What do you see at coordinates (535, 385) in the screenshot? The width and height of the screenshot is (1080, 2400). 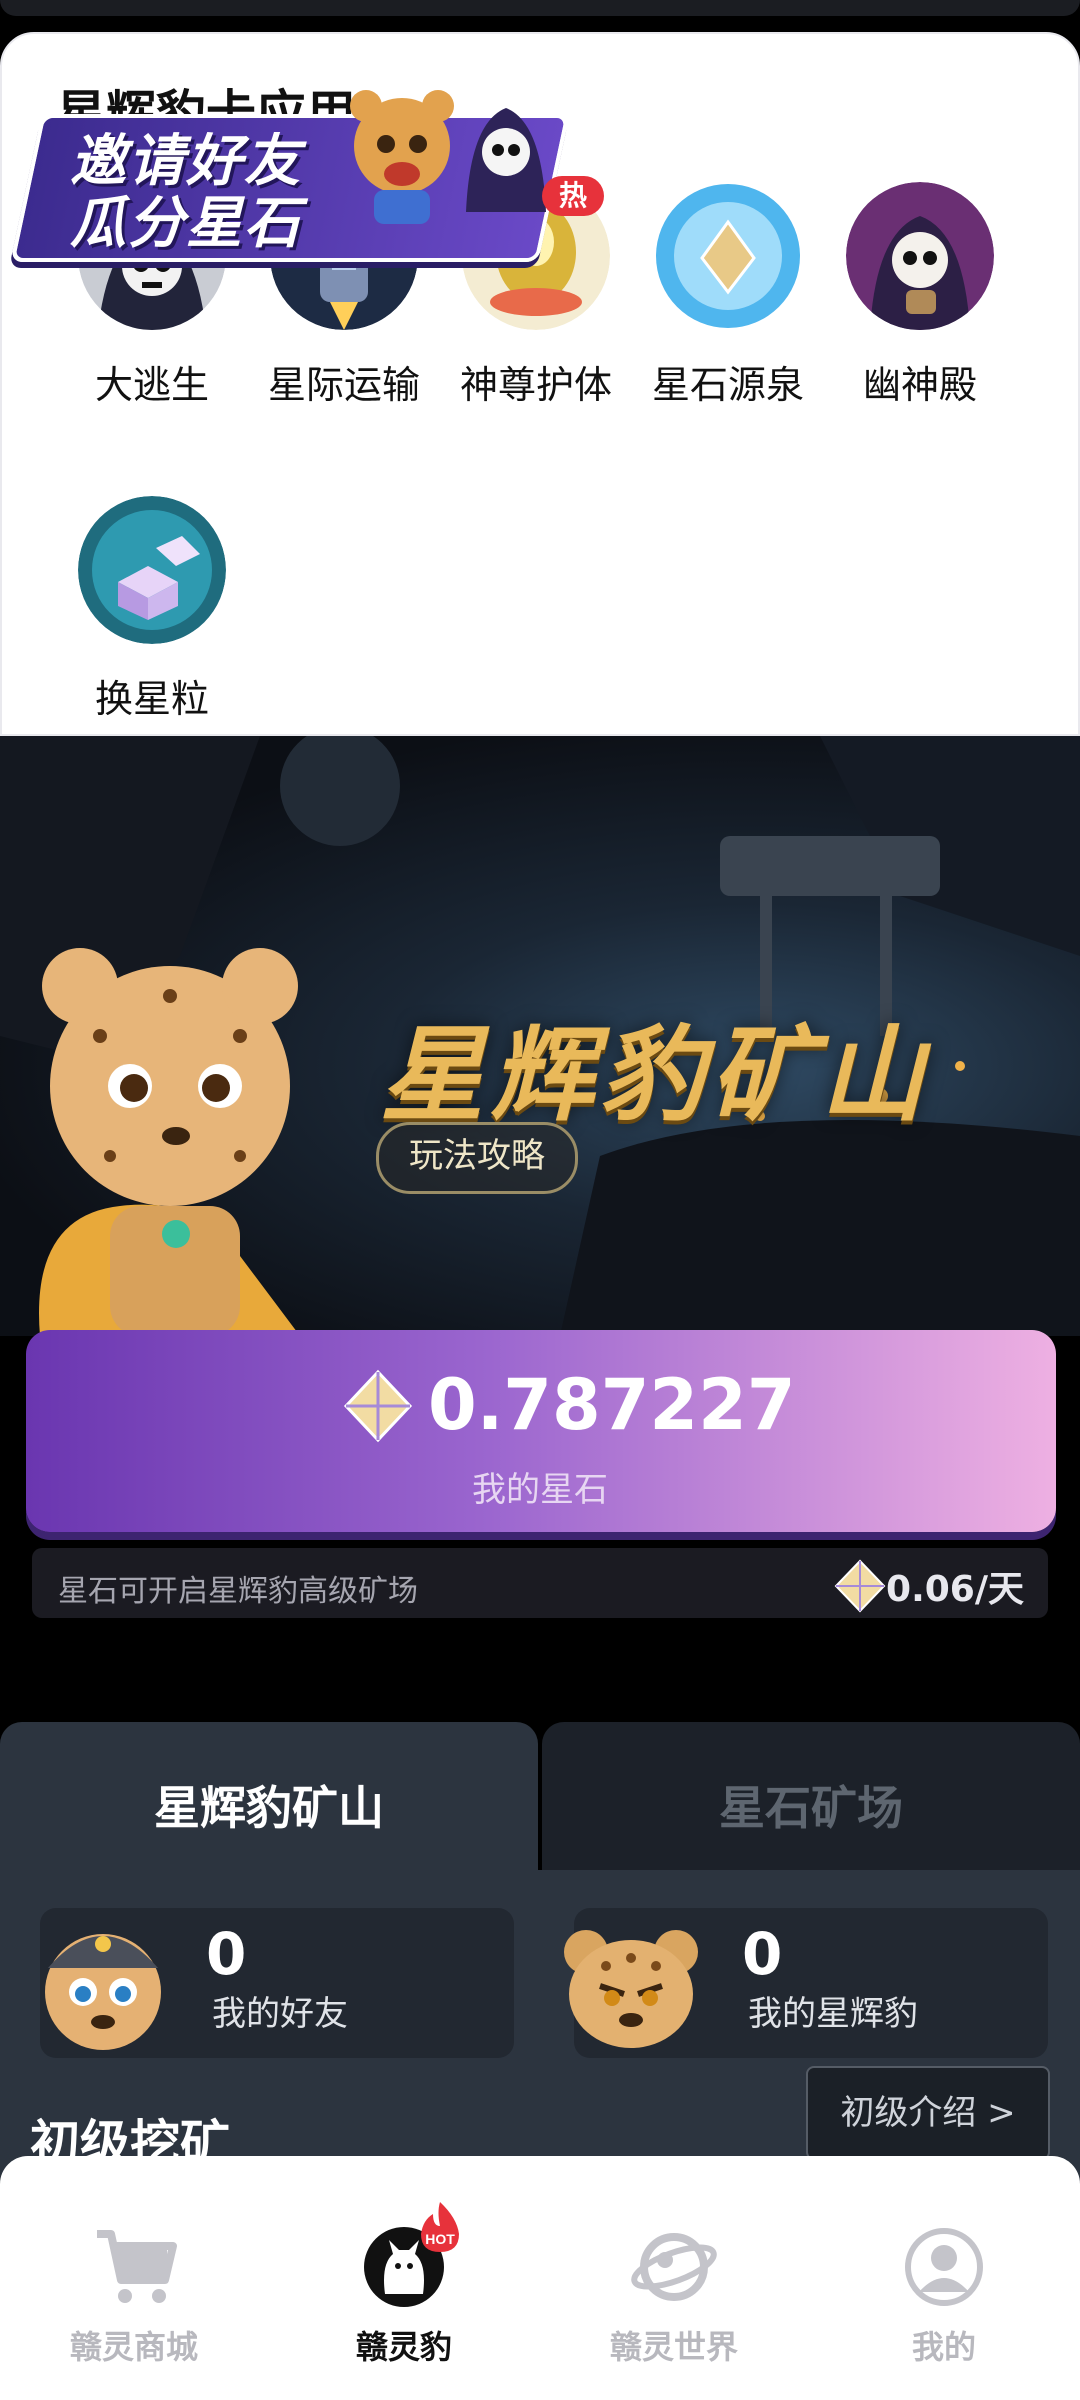 I see `app-label: 神尊护体` at bounding box center [535, 385].